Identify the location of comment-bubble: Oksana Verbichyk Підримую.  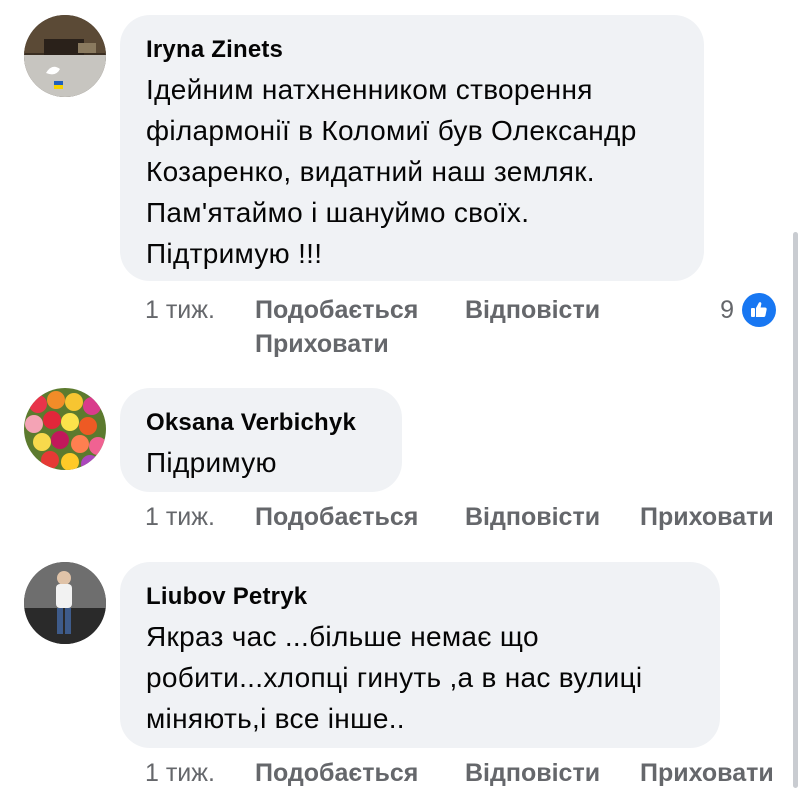
(261, 440).